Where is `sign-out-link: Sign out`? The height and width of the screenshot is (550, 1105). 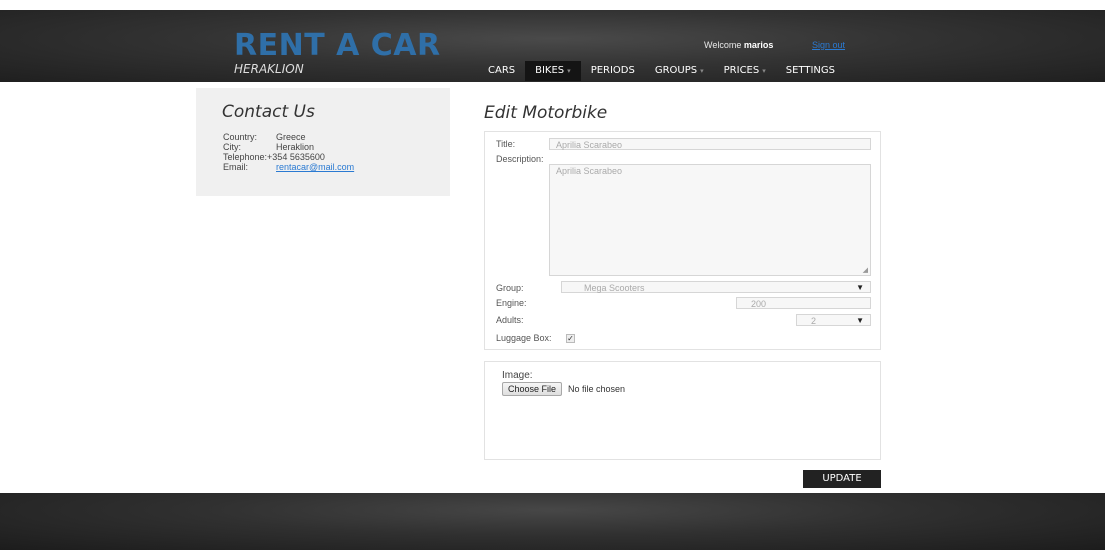
sign-out-link: Sign out is located at coordinates (828, 45).